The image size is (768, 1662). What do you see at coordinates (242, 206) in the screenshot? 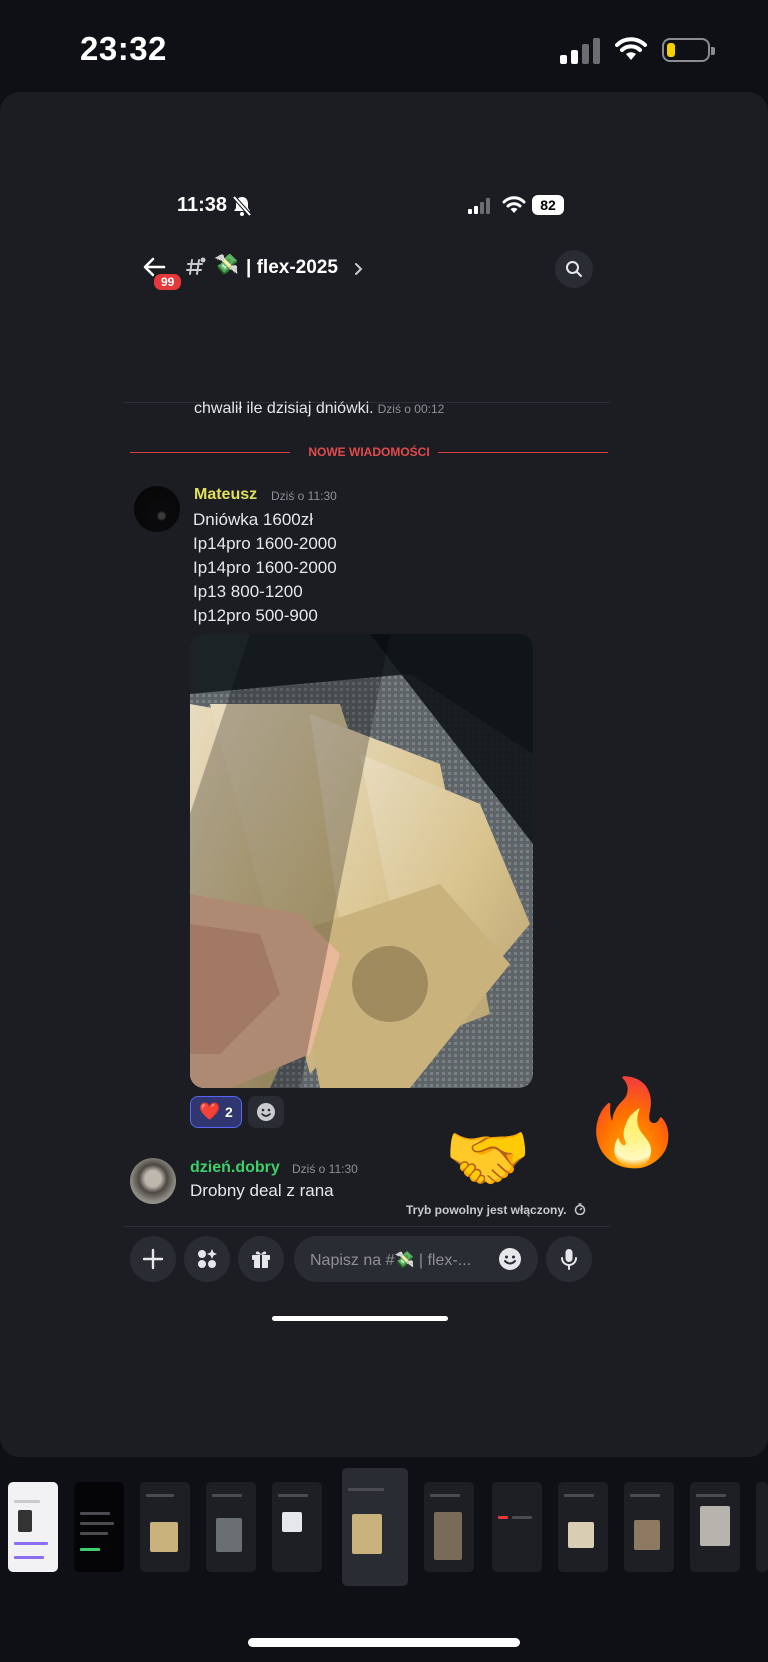
I see `bell-off-icon` at bounding box center [242, 206].